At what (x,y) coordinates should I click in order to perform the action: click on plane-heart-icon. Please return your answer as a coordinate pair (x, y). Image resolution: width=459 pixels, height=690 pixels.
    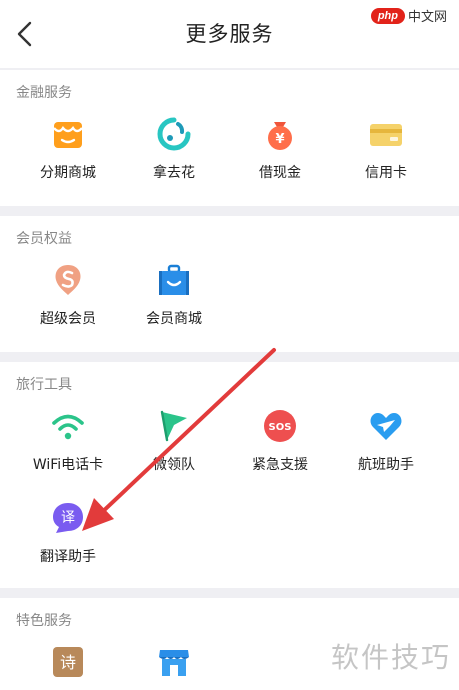
    Looking at the image, I should click on (386, 426).